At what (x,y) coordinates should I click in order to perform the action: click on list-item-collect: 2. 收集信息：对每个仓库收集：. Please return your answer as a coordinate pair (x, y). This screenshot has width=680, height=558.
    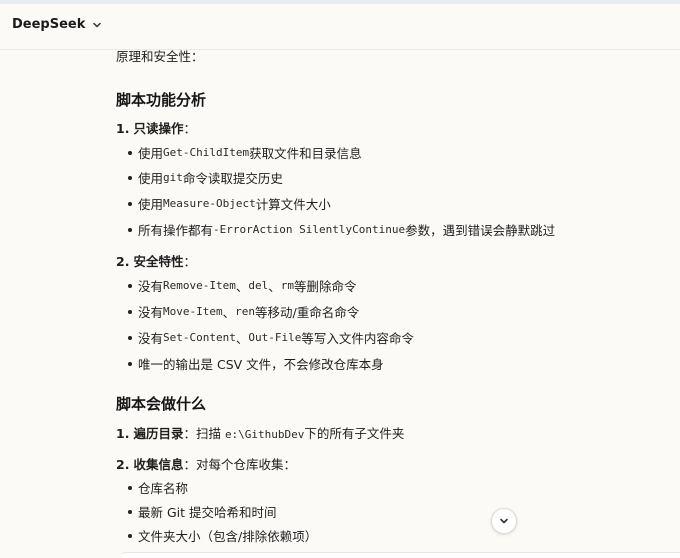
    Looking at the image, I should click on (206, 463).